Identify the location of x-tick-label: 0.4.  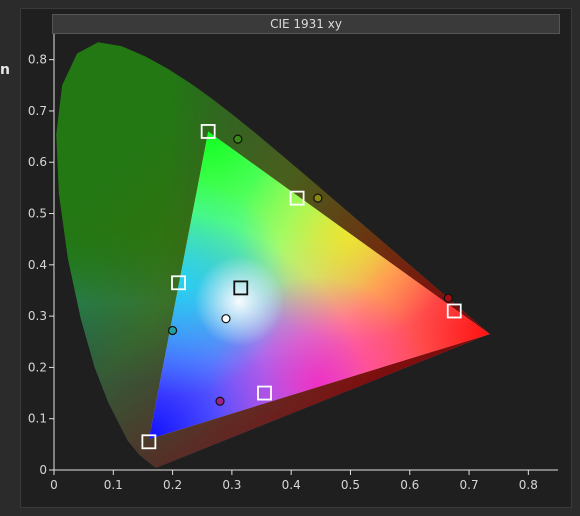
(291, 485).